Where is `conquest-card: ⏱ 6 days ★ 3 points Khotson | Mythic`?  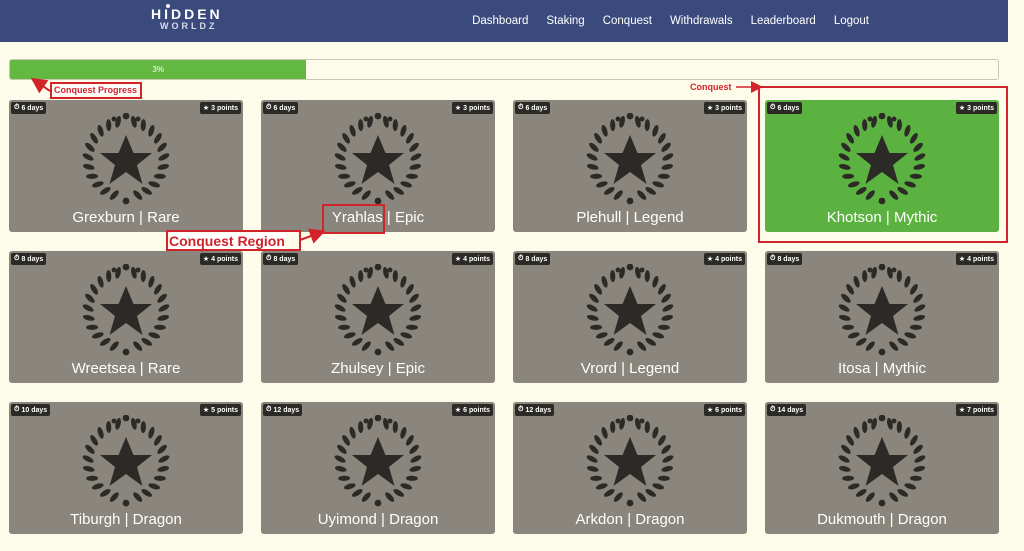
conquest-card: ⏱ 6 days ★ 3 points Khotson | Mythic is located at coordinates (882, 166).